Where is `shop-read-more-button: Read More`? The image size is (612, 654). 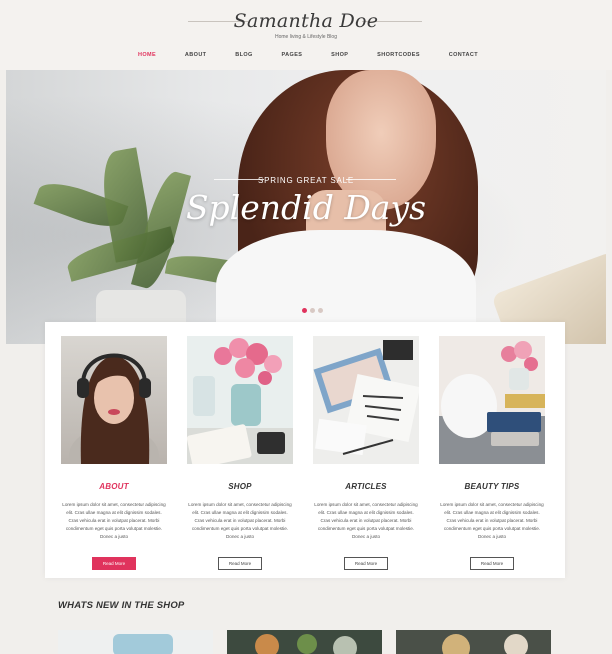 shop-read-more-button: Read More is located at coordinates (240, 563).